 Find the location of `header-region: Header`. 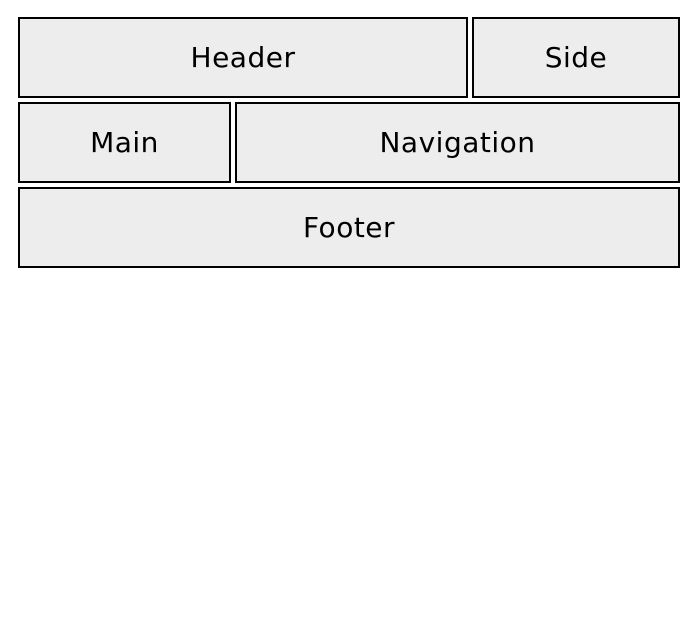

header-region: Header is located at coordinates (243, 57).